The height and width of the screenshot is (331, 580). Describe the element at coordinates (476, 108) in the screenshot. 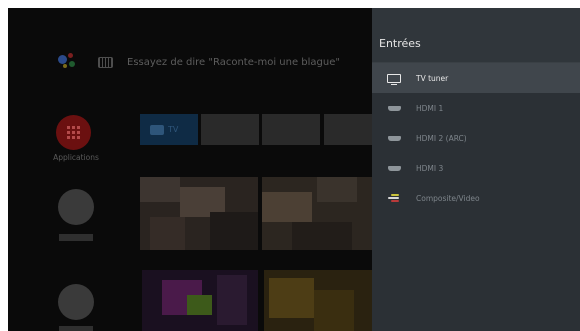

I see `input-item-hdmi-1: HDMI 1` at that location.